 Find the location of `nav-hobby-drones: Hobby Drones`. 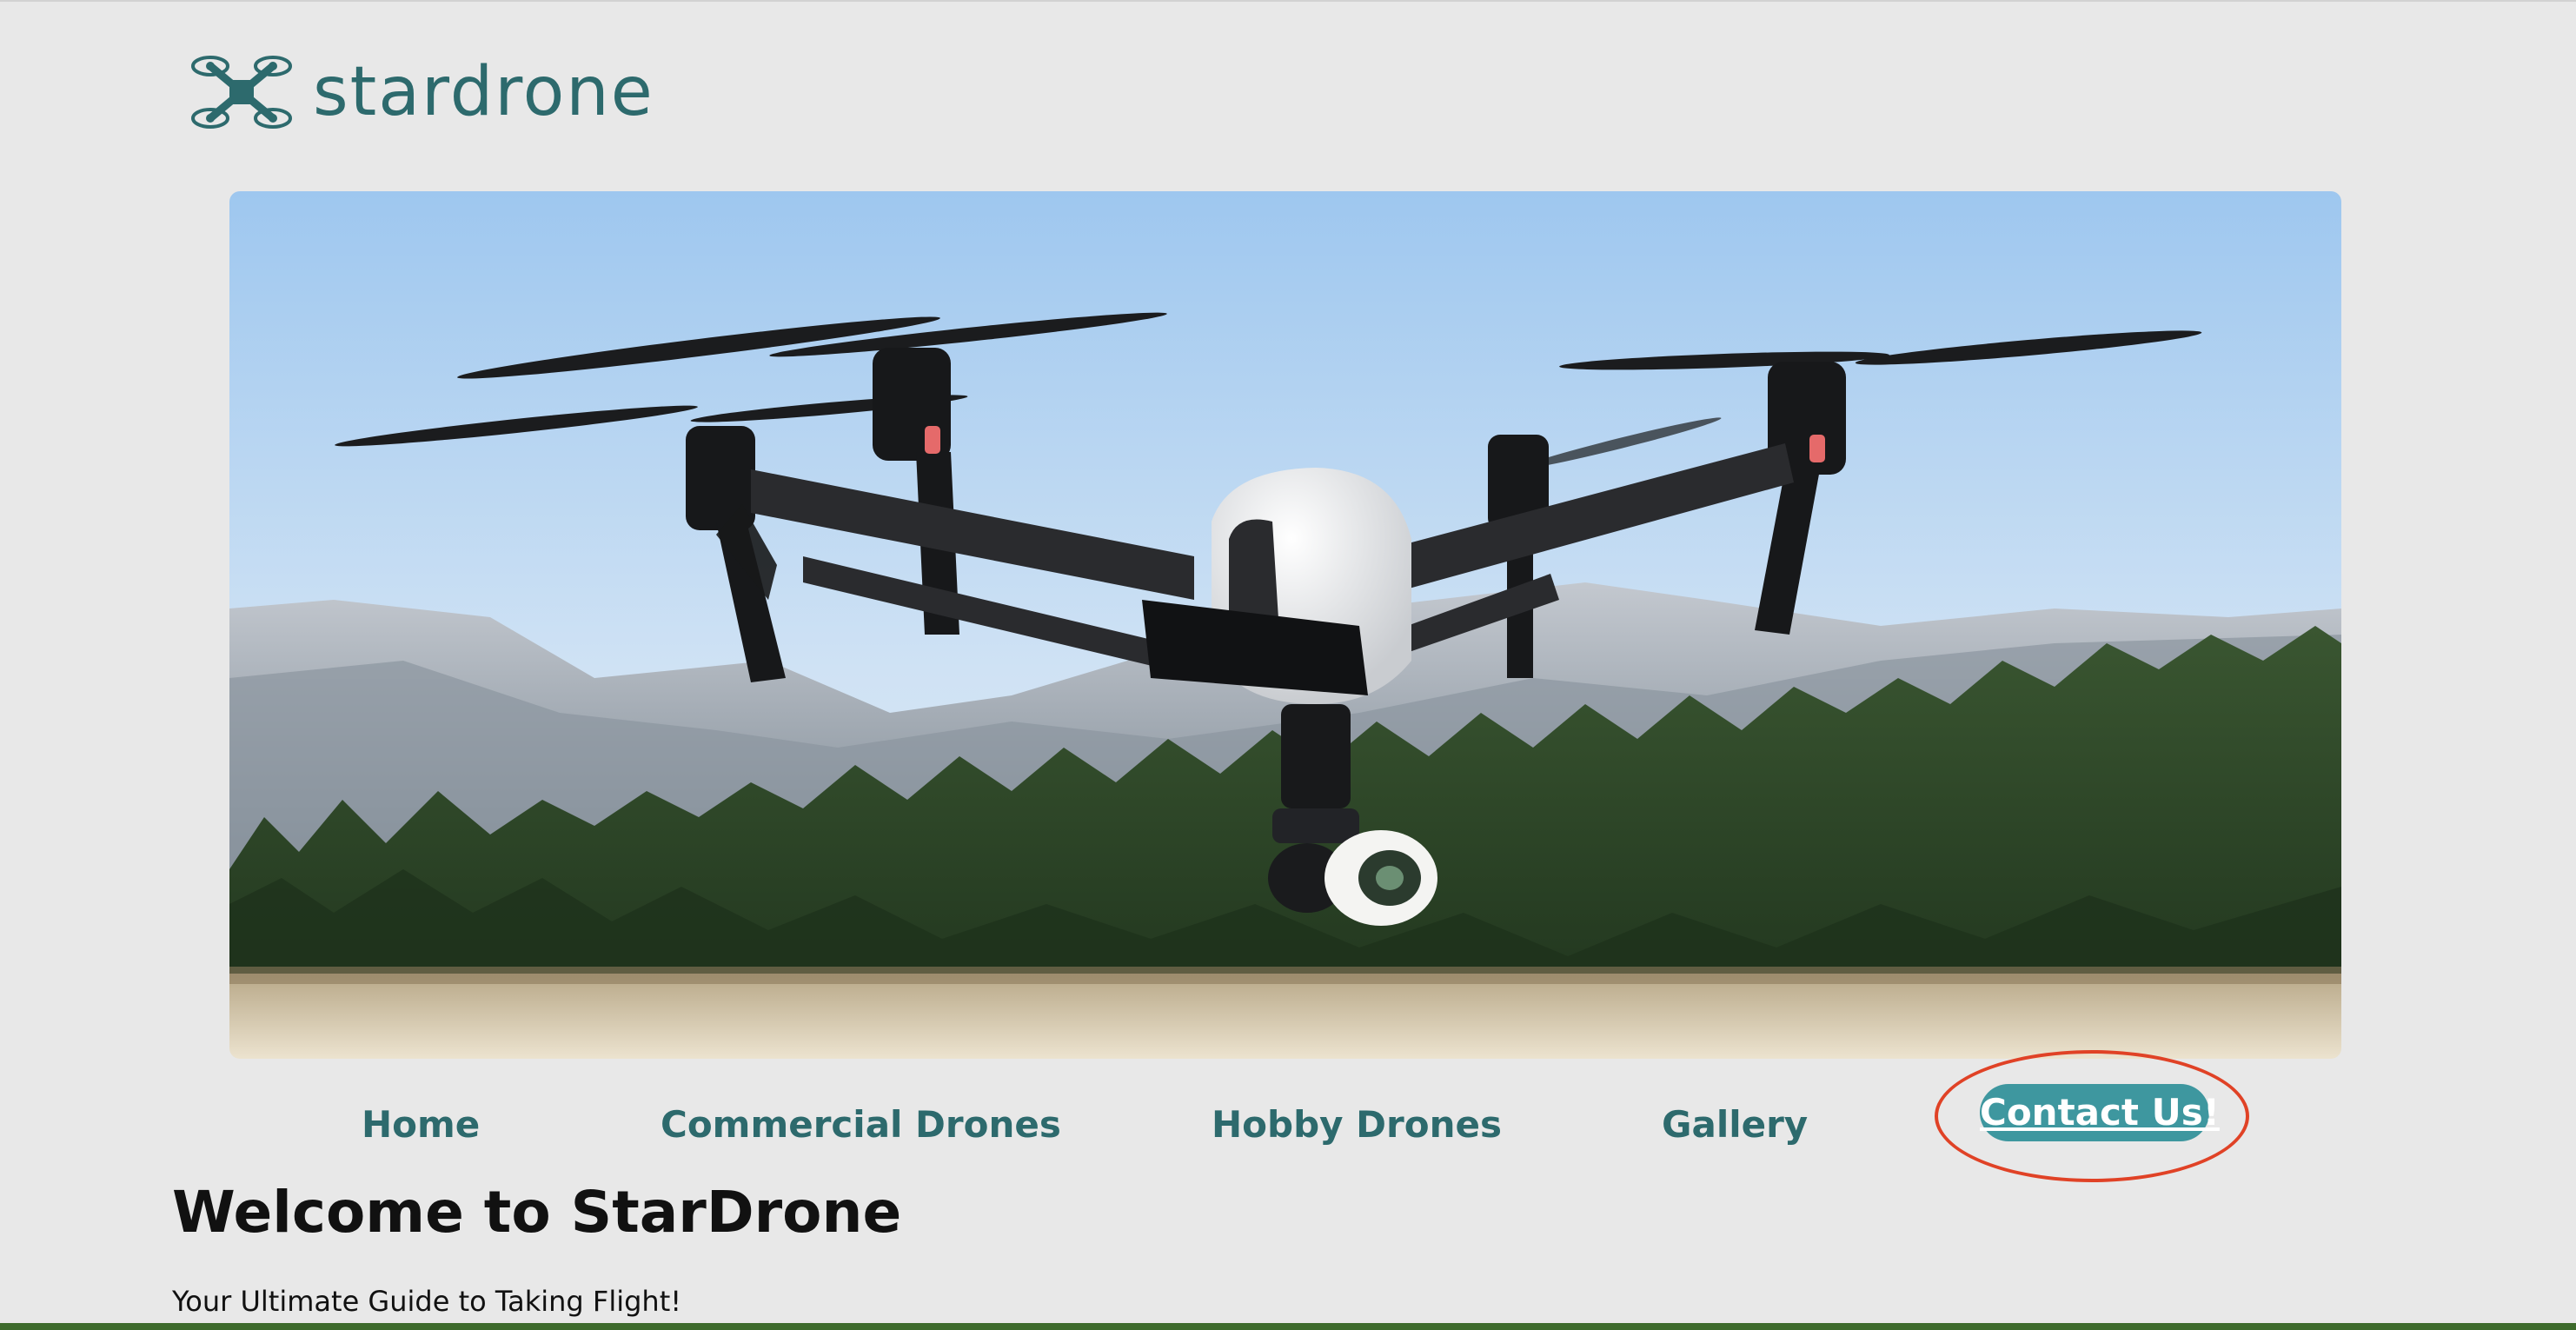

nav-hobby-drones: Hobby Drones is located at coordinates (1357, 1125).